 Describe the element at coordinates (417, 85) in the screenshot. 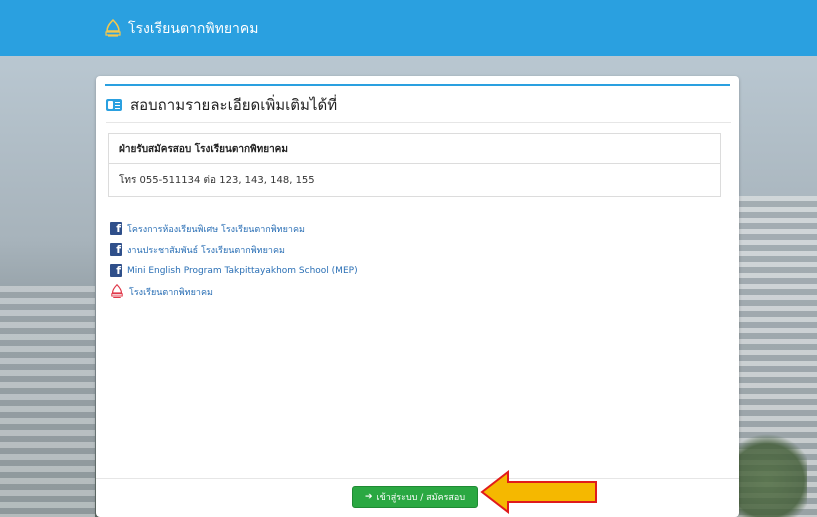

I see `card-accent-line` at that location.